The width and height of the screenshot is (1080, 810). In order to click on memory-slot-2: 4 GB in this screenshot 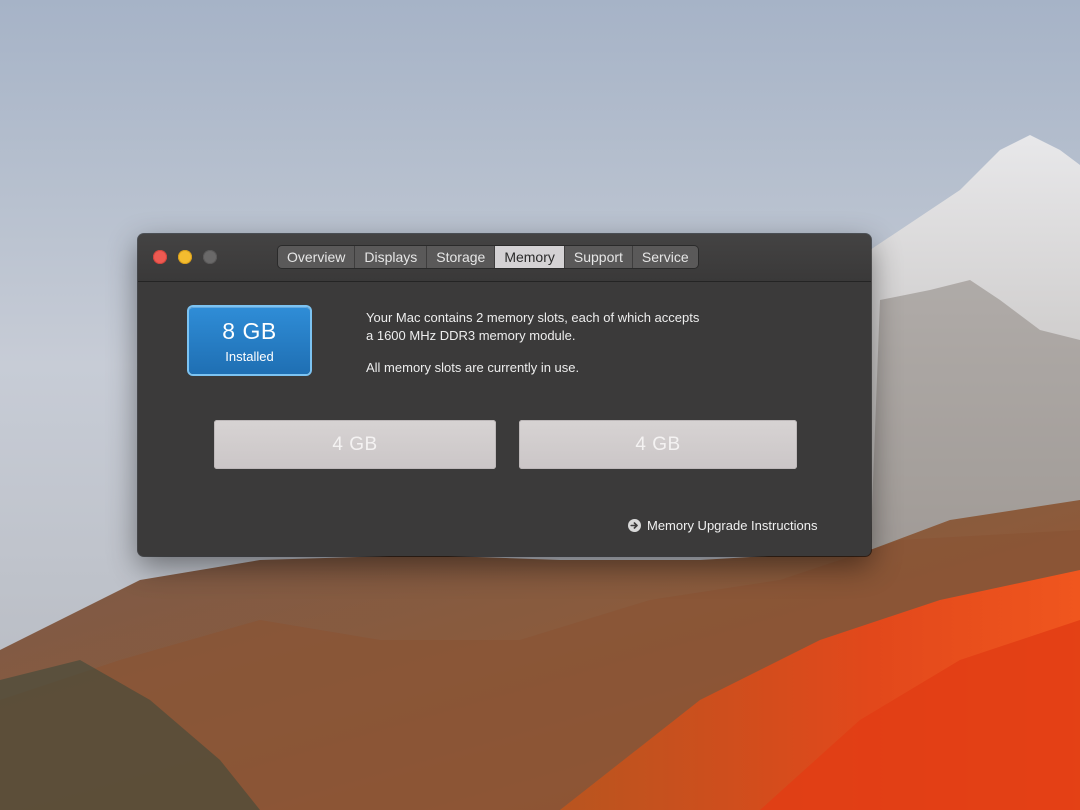, I will do `click(658, 444)`.